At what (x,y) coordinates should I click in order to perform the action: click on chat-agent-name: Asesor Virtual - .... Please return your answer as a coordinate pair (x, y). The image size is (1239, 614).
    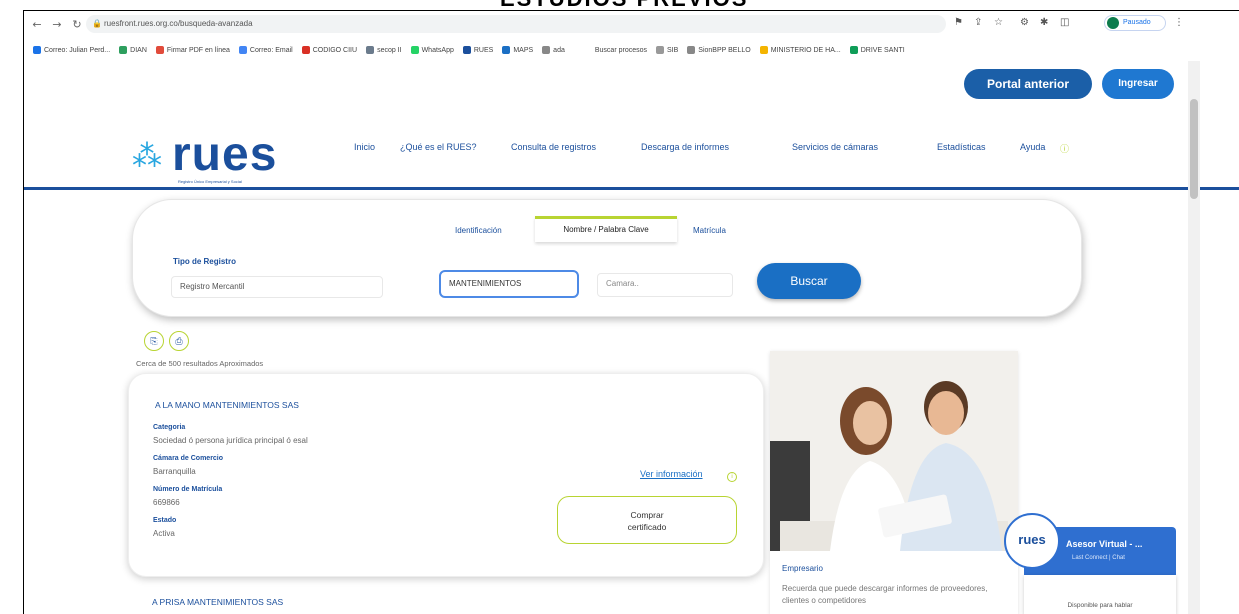
    Looking at the image, I should click on (1104, 544).